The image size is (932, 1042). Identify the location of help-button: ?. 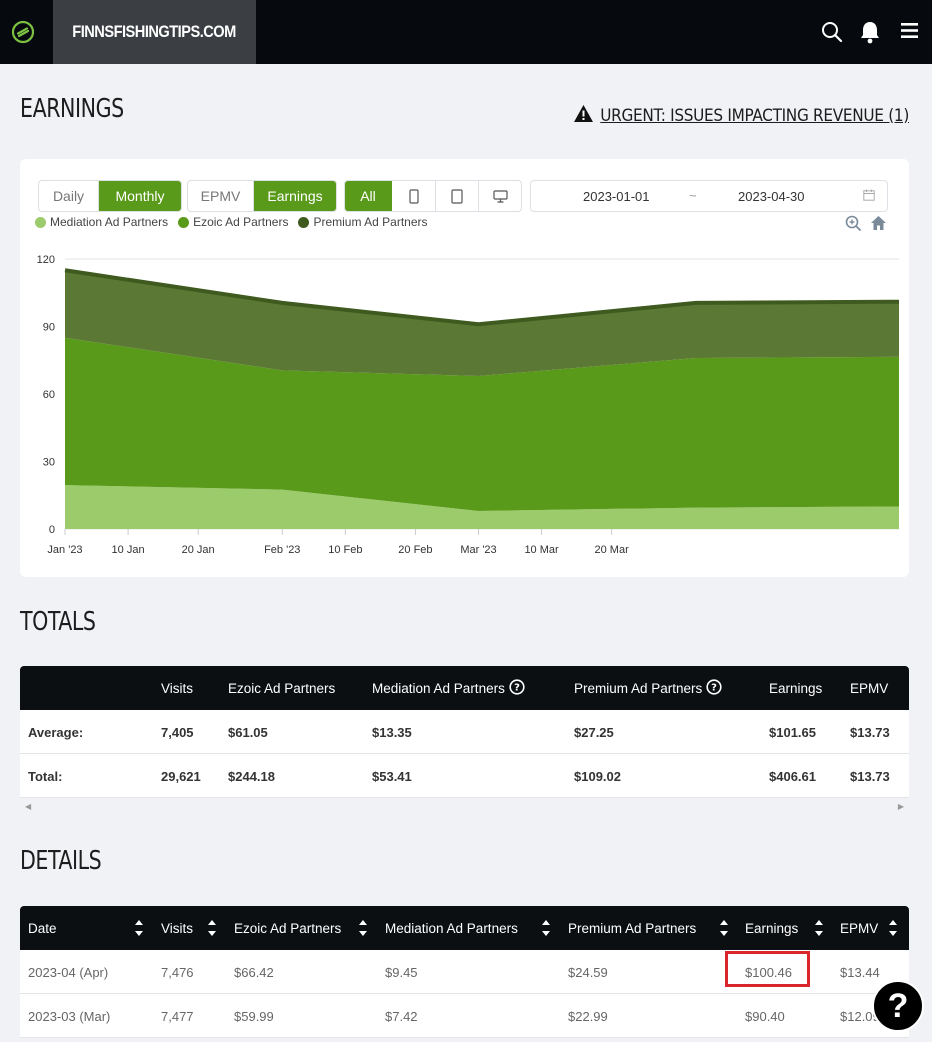
(898, 1006).